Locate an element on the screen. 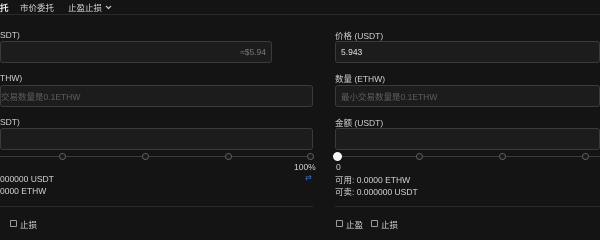 Image resolution: width=600 pixels, height=240 pixels. buy-amount-label: THW) is located at coordinates (11, 78).